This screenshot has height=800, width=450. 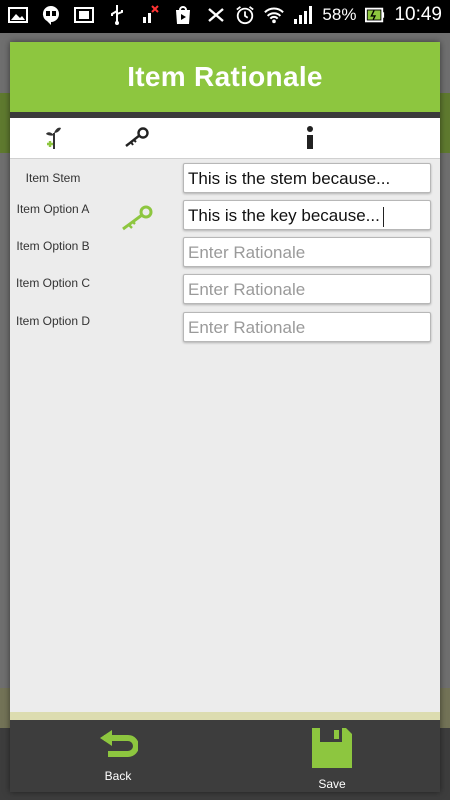 What do you see at coordinates (307, 252) in the screenshot?
I see `option-b-rationale-input: Enter Rationale` at bounding box center [307, 252].